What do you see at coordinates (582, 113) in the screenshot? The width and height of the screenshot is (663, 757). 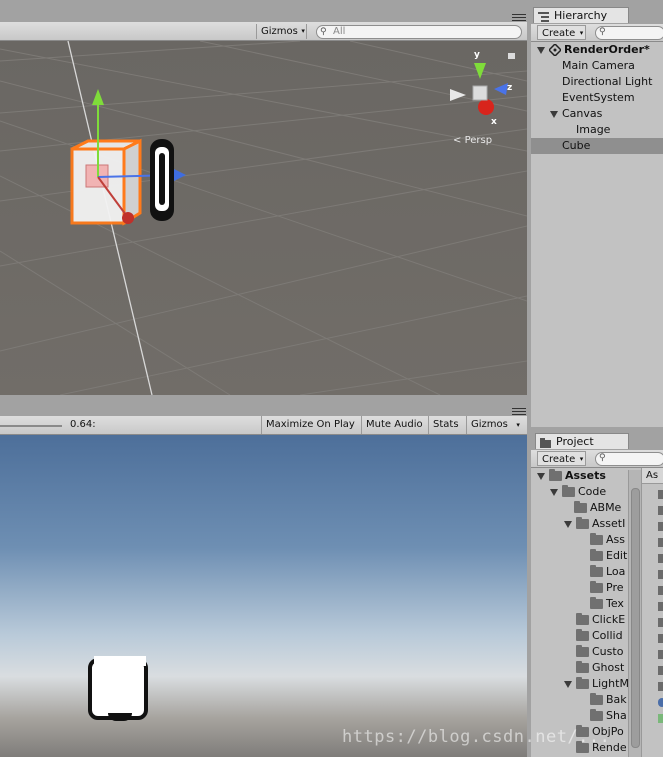 I see `hierarchy-item-label: Canvas` at bounding box center [582, 113].